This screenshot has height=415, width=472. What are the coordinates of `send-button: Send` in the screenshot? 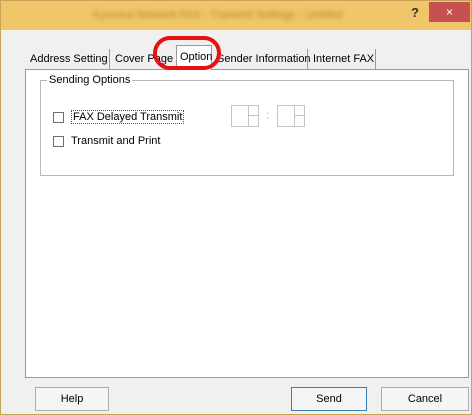 It's located at (329, 399).